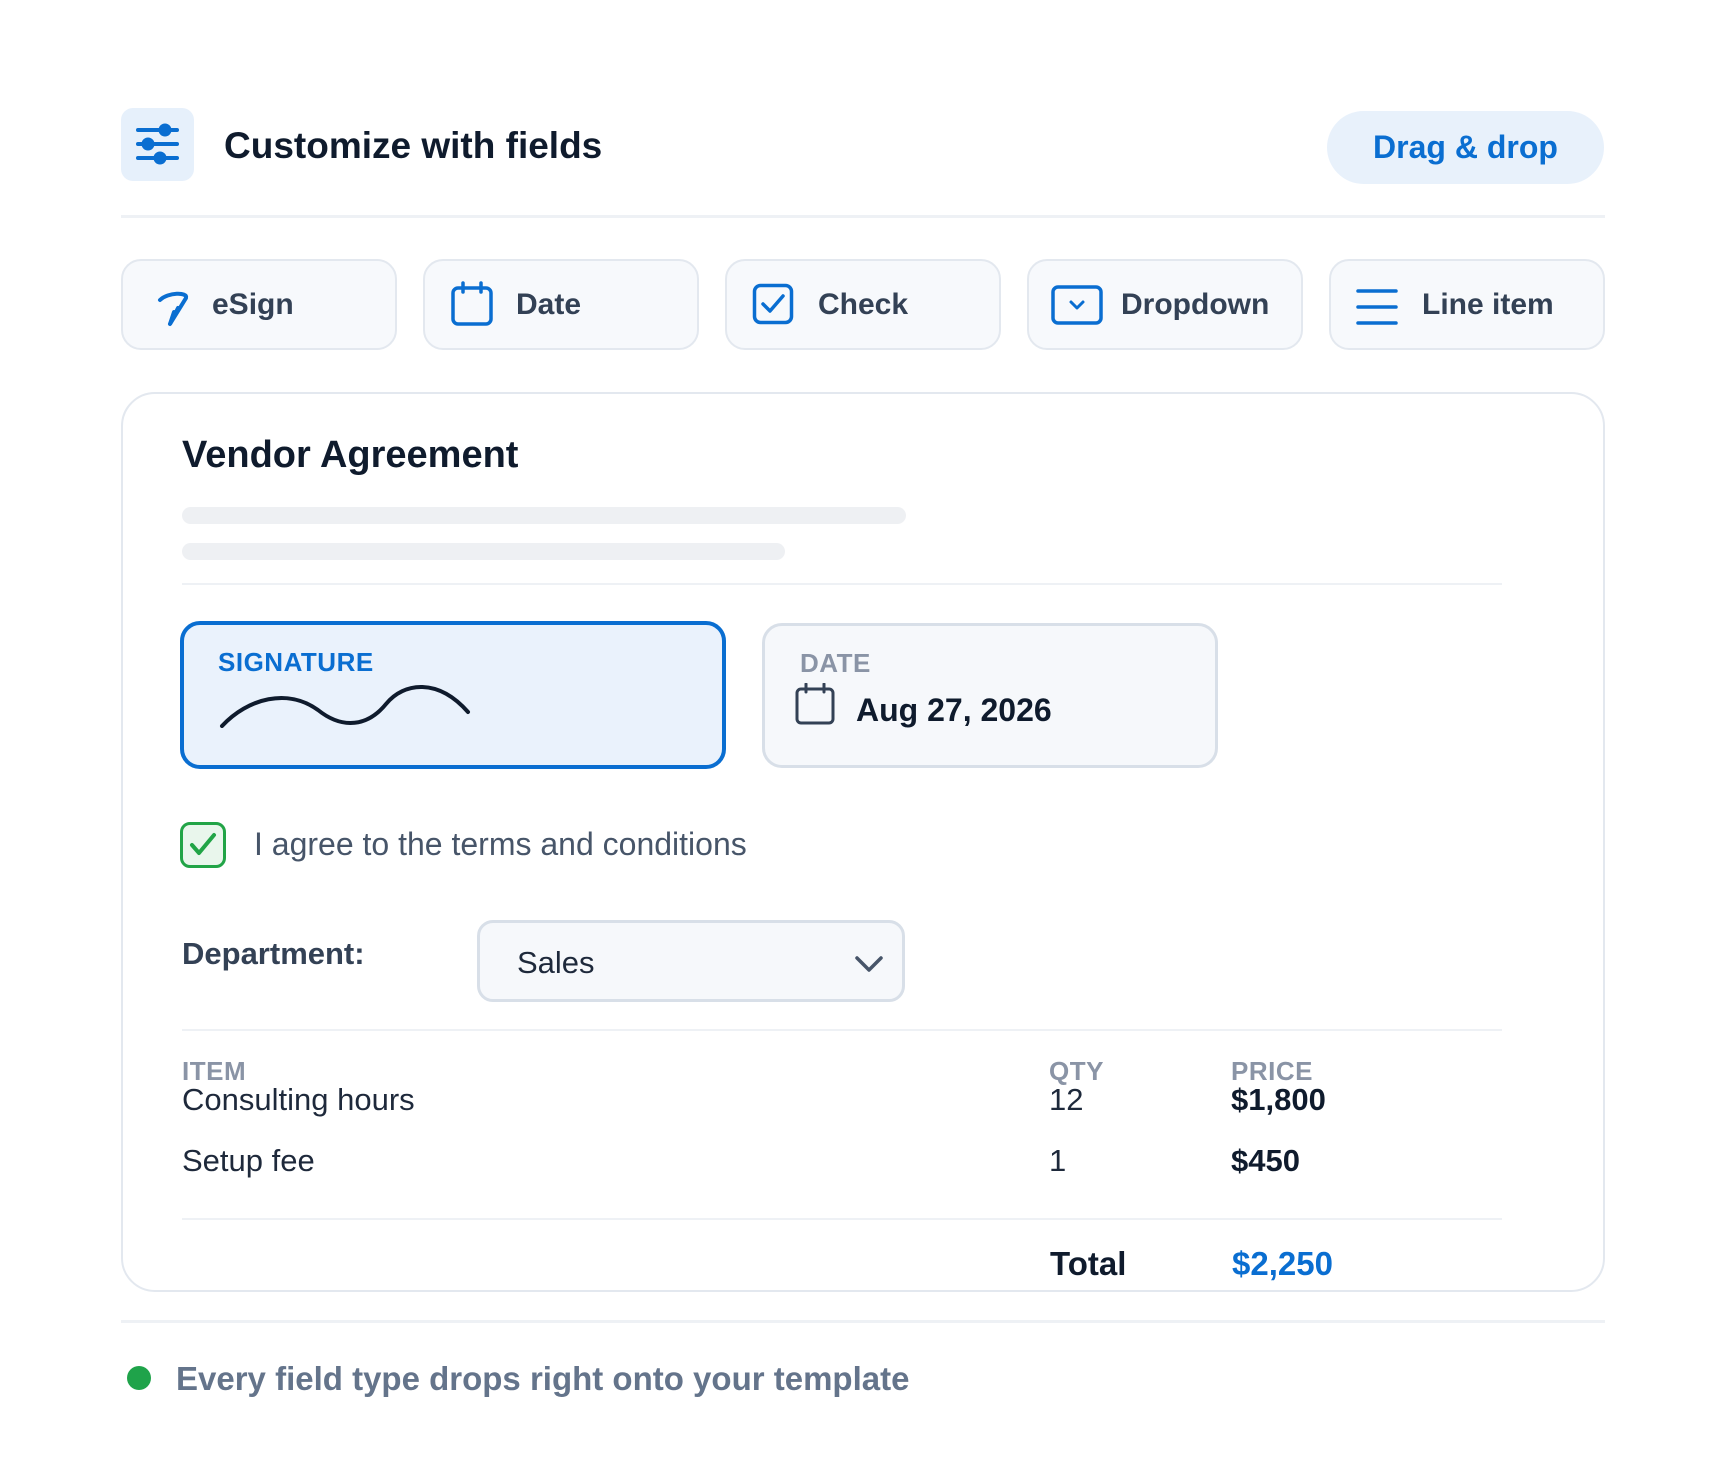 Image resolution: width=1716 pixels, height=1461 pixels. What do you see at coordinates (1488, 304) in the screenshot?
I see `field-chip-label: Line item` at bounding box center [1488, 304].